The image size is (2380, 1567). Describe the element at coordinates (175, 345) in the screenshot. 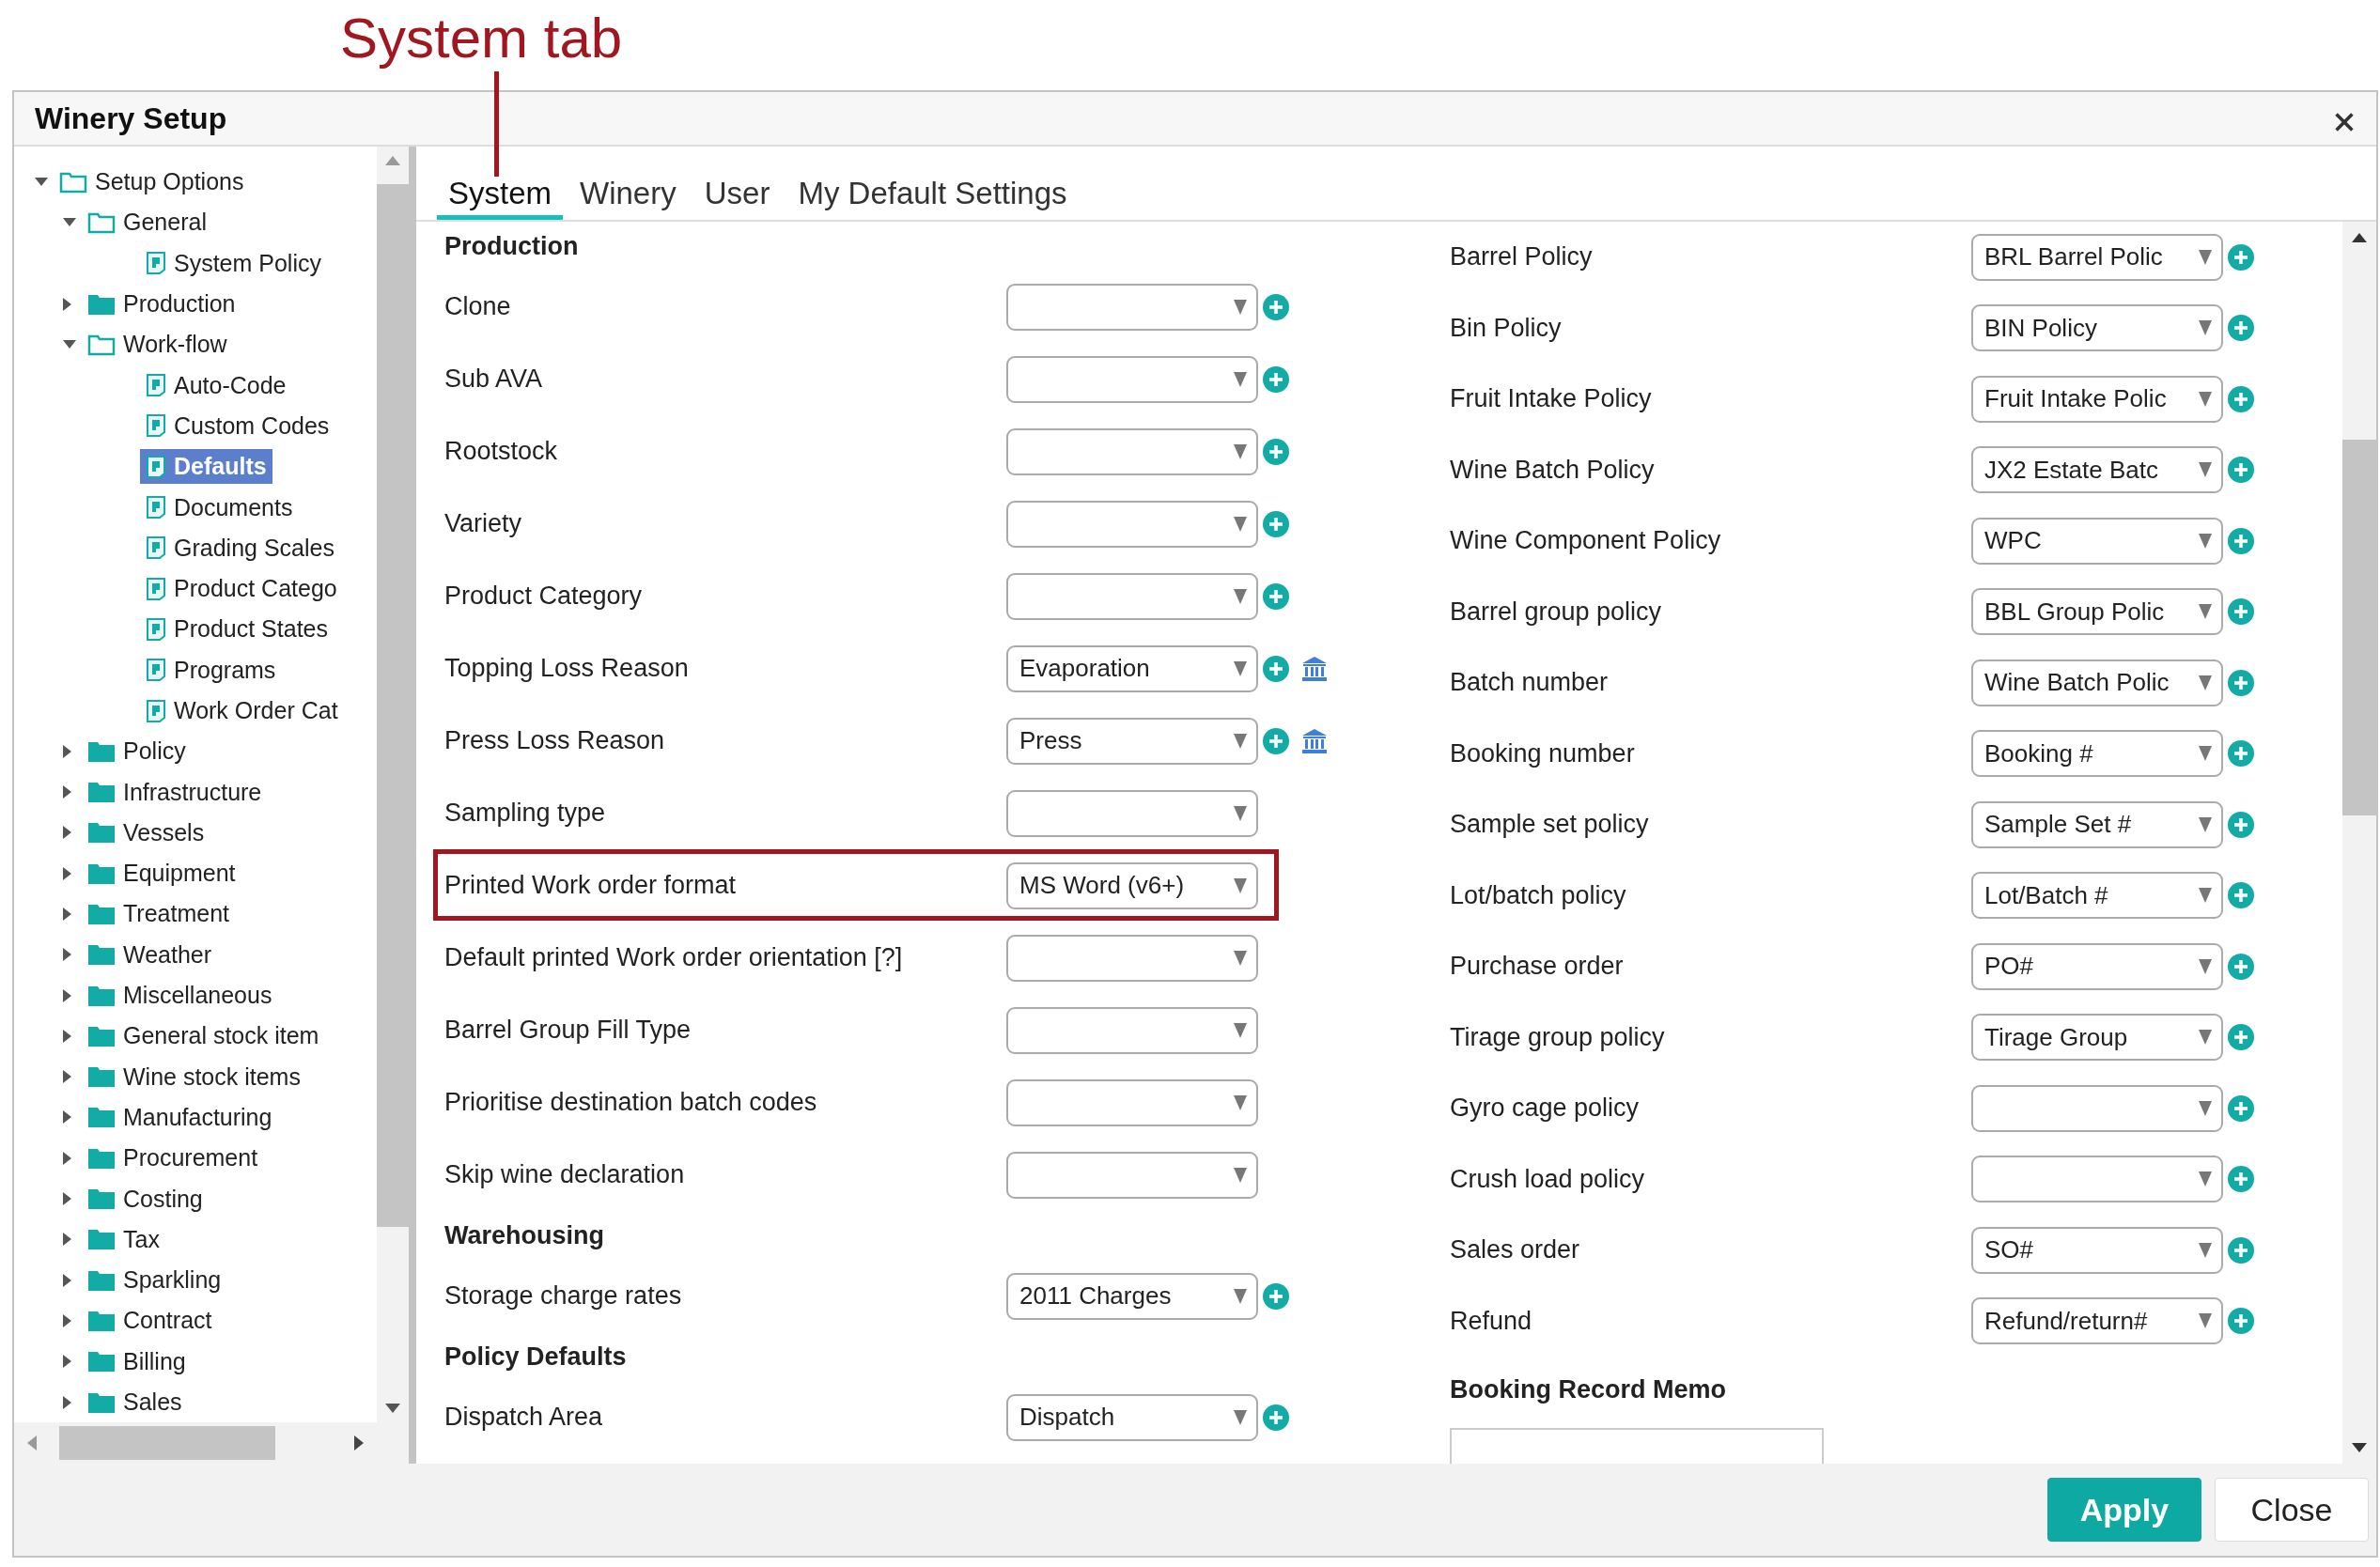

I see `tree-item: Work-flow` at that location.